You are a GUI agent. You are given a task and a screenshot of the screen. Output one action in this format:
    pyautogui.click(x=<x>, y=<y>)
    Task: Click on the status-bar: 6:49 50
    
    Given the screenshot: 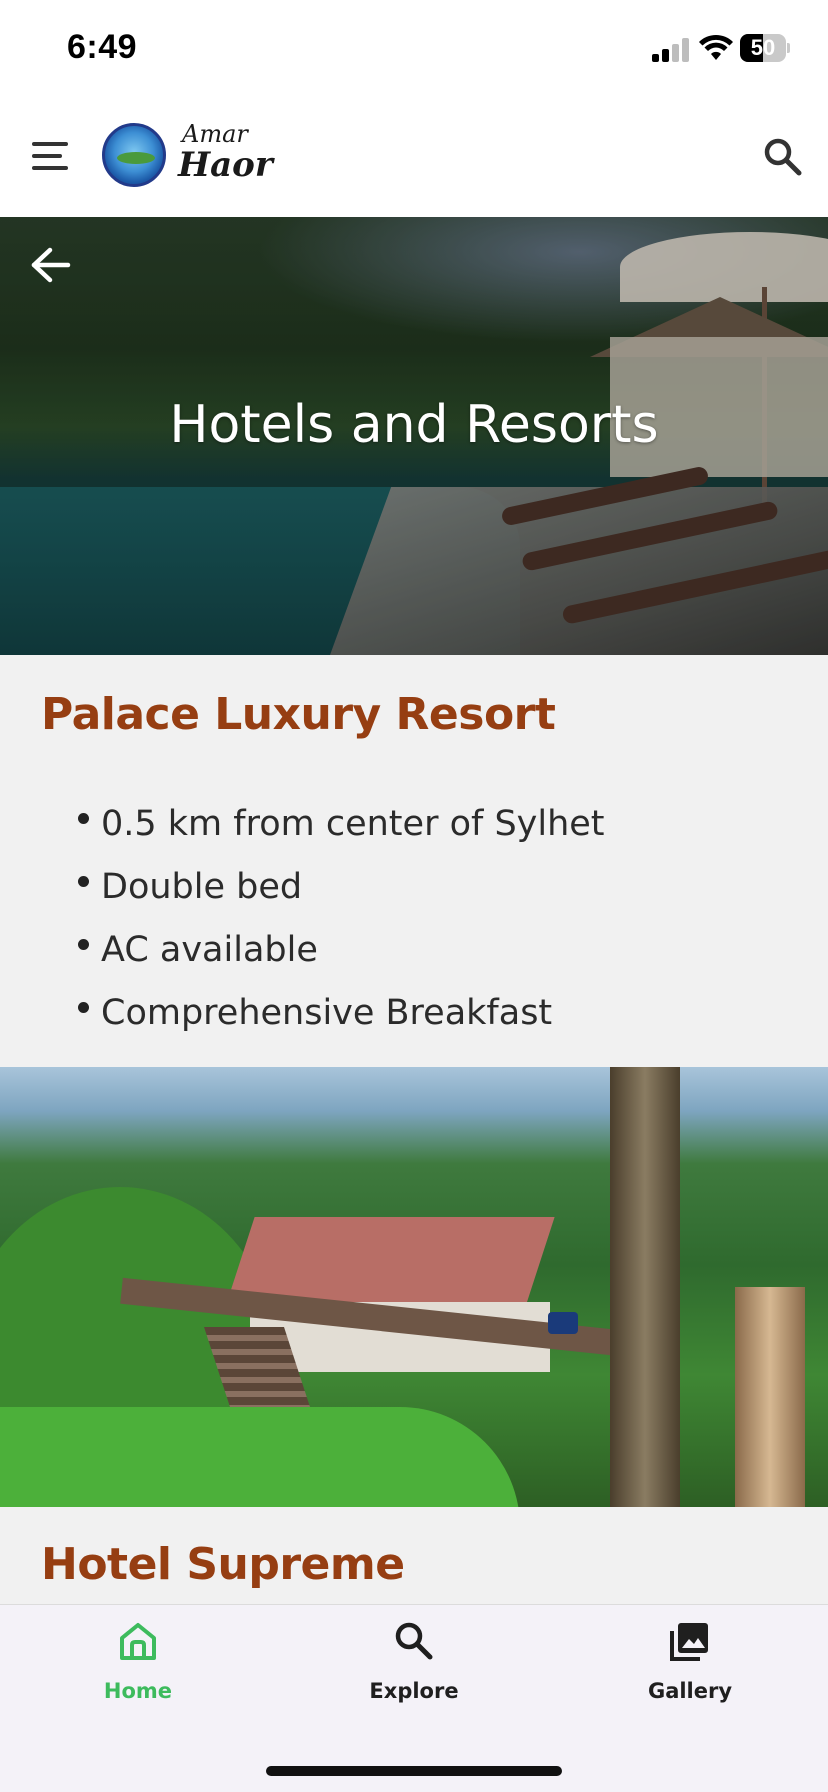 What is the action you would take?
    pyautogui.click(x=414, y=50)
    